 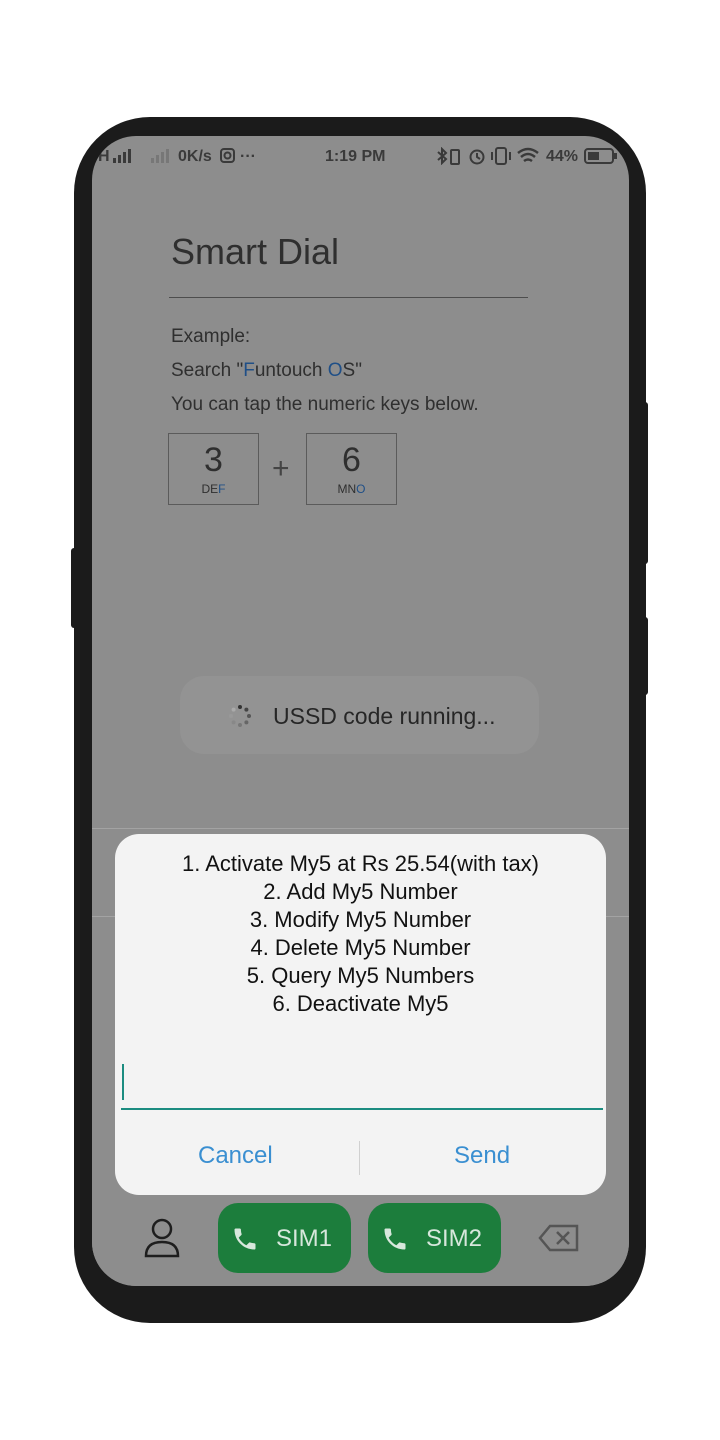 What do you see at coordinates (359, 1158) in the screenshot?
I see `button-divider` at bounding box center [359, 1158].